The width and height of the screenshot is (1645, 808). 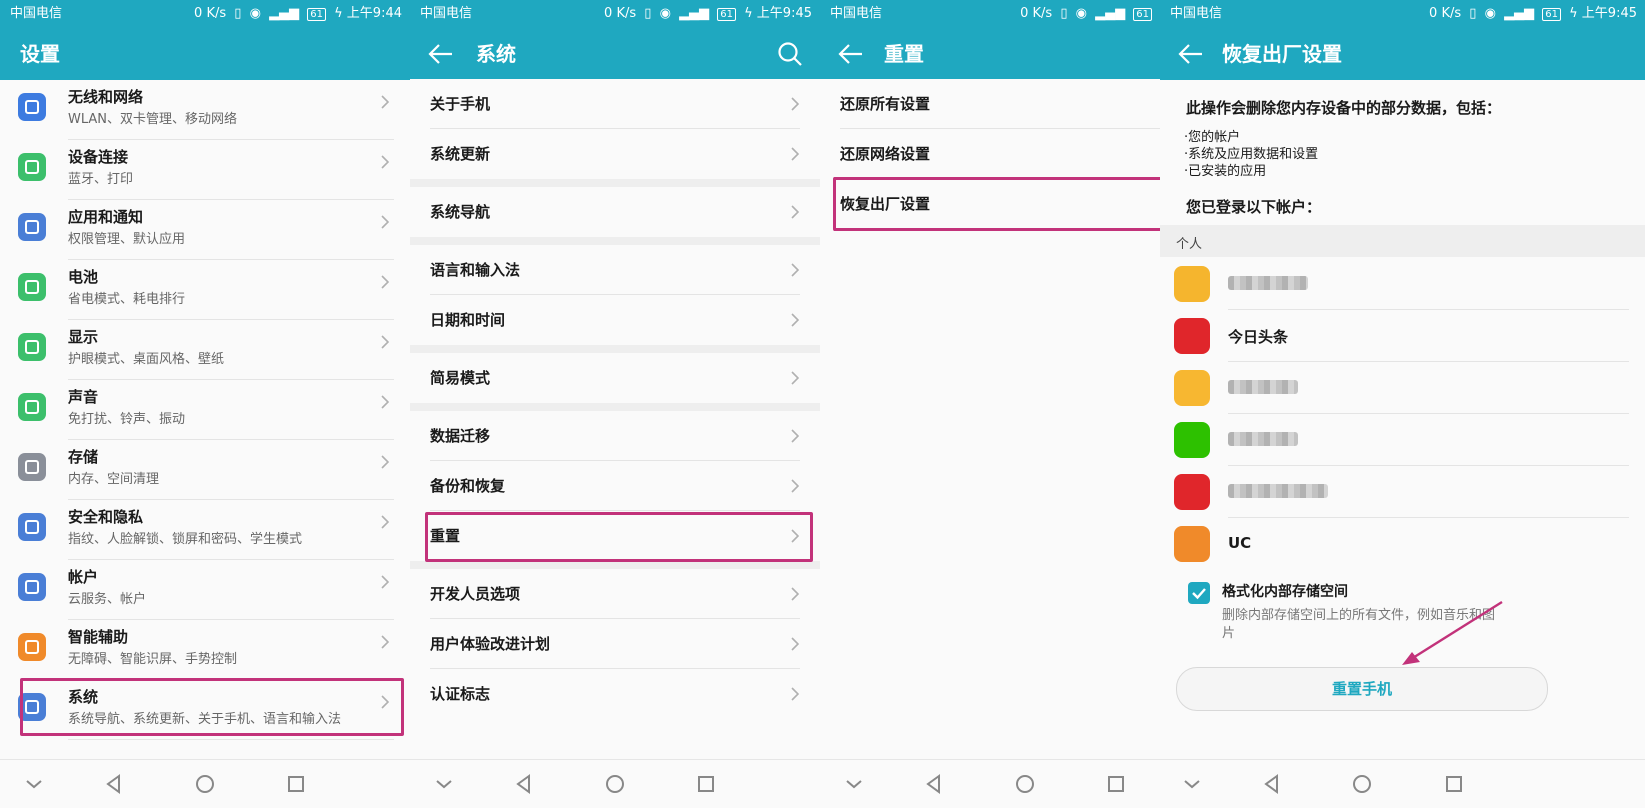 I want to click on mail-icon, so click(x=1192, y=388).